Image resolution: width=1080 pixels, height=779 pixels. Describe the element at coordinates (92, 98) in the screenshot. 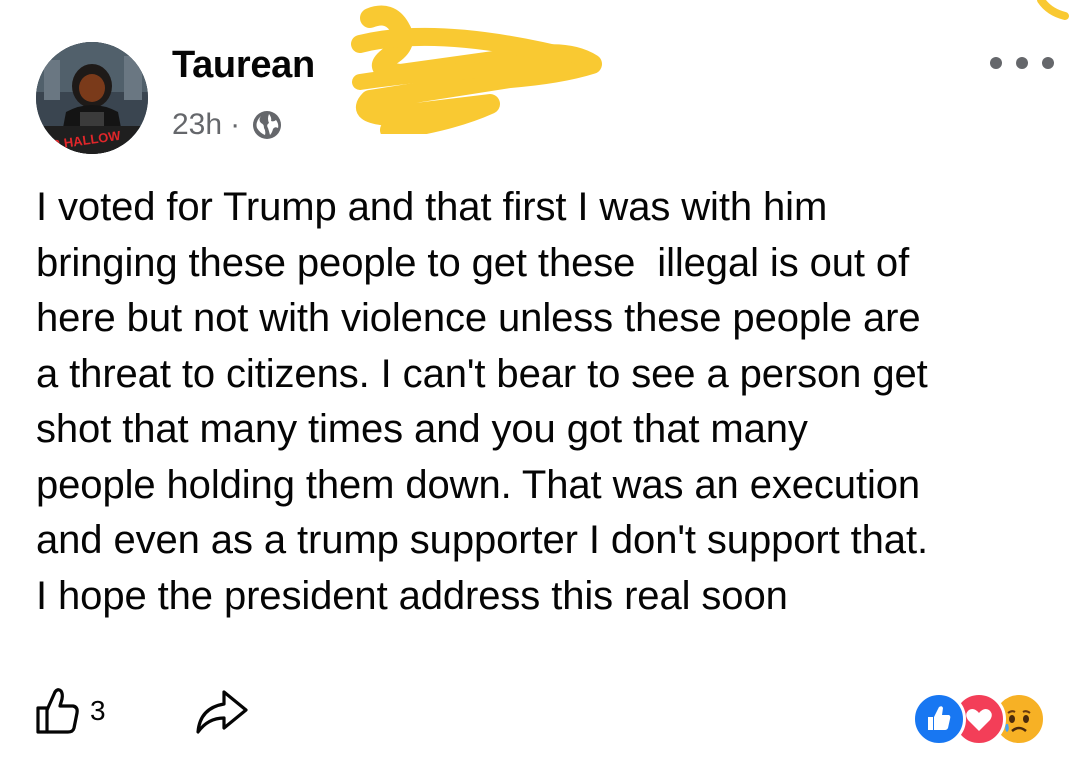

I see `avatar: MR HALLOW` at that location.